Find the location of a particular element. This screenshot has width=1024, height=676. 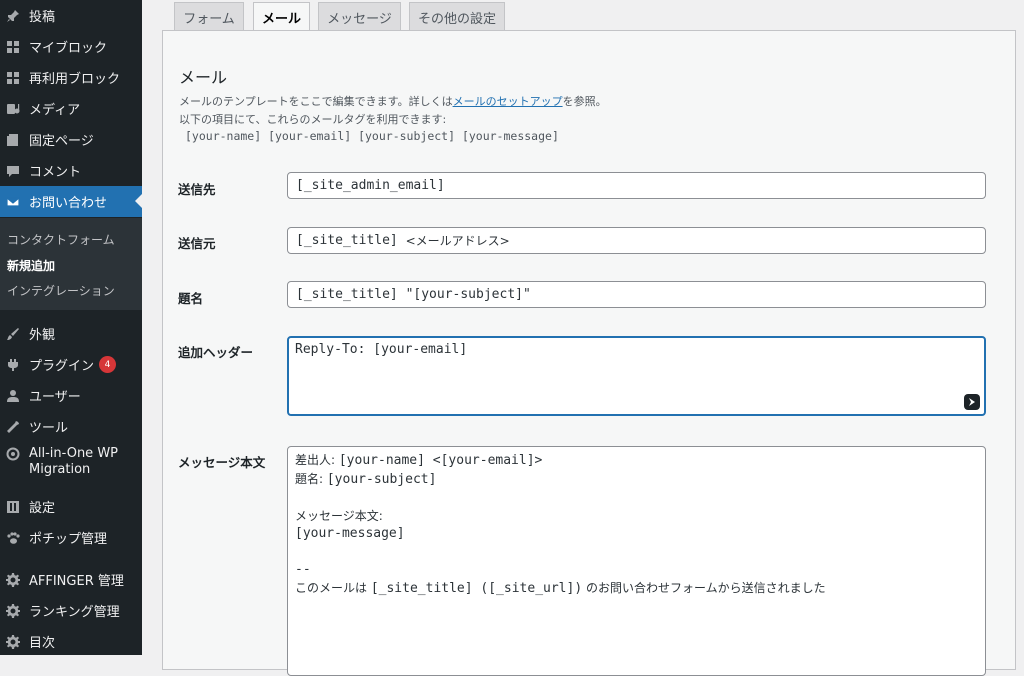

sidebar-item-label: 外観 is located at coordinates (42, 335).